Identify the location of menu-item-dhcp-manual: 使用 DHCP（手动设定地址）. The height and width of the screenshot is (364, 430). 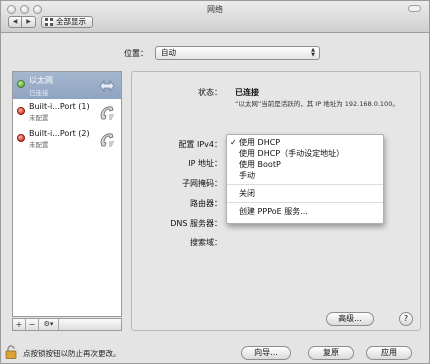
(305, 153).